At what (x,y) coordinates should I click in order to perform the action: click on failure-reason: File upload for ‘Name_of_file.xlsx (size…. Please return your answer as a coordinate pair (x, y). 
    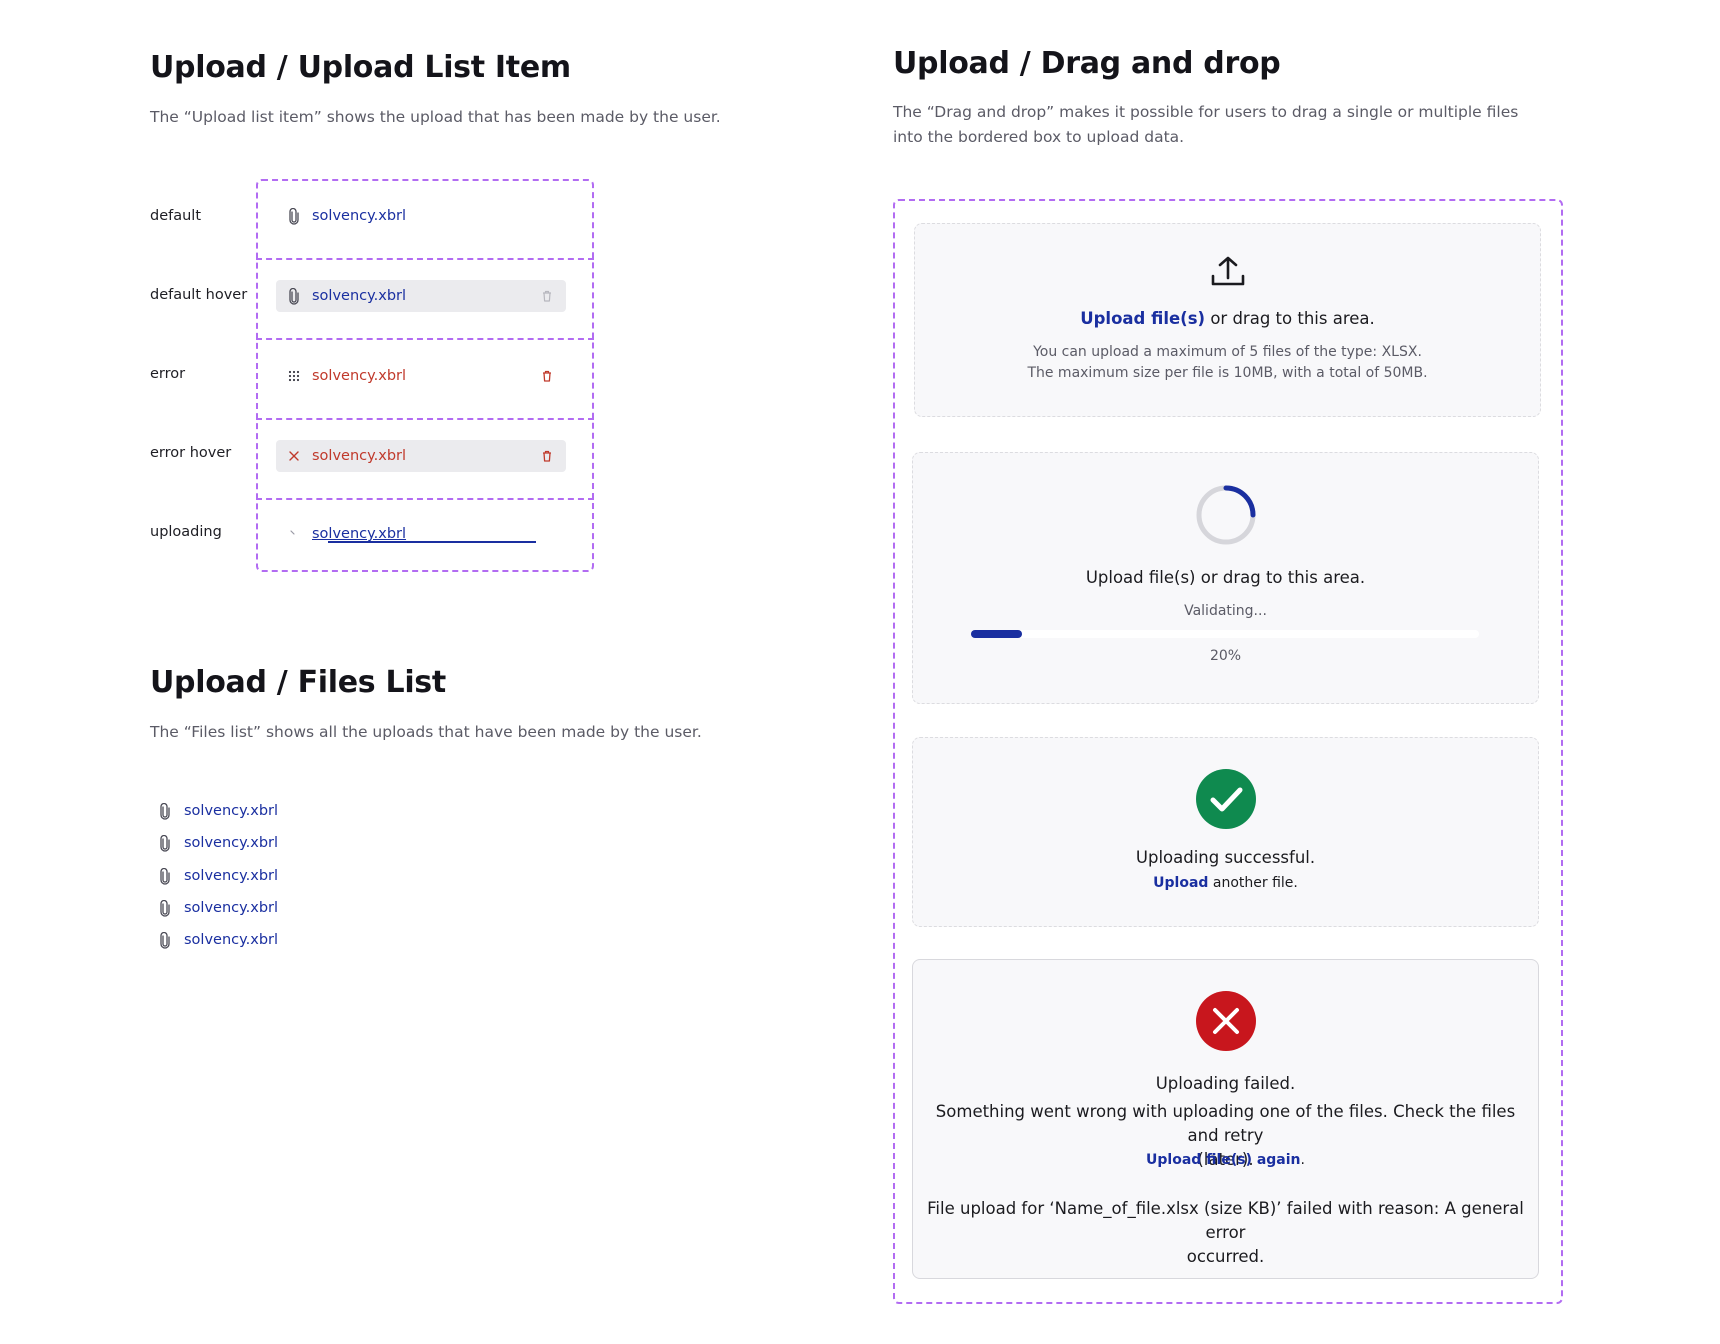
    Looking at the image, I should click on (1225, 1232).